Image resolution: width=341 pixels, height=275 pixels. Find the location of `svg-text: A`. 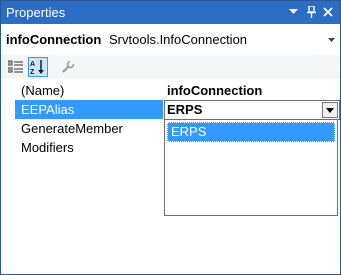

svg-text: A is located at coordinates (32, 64).